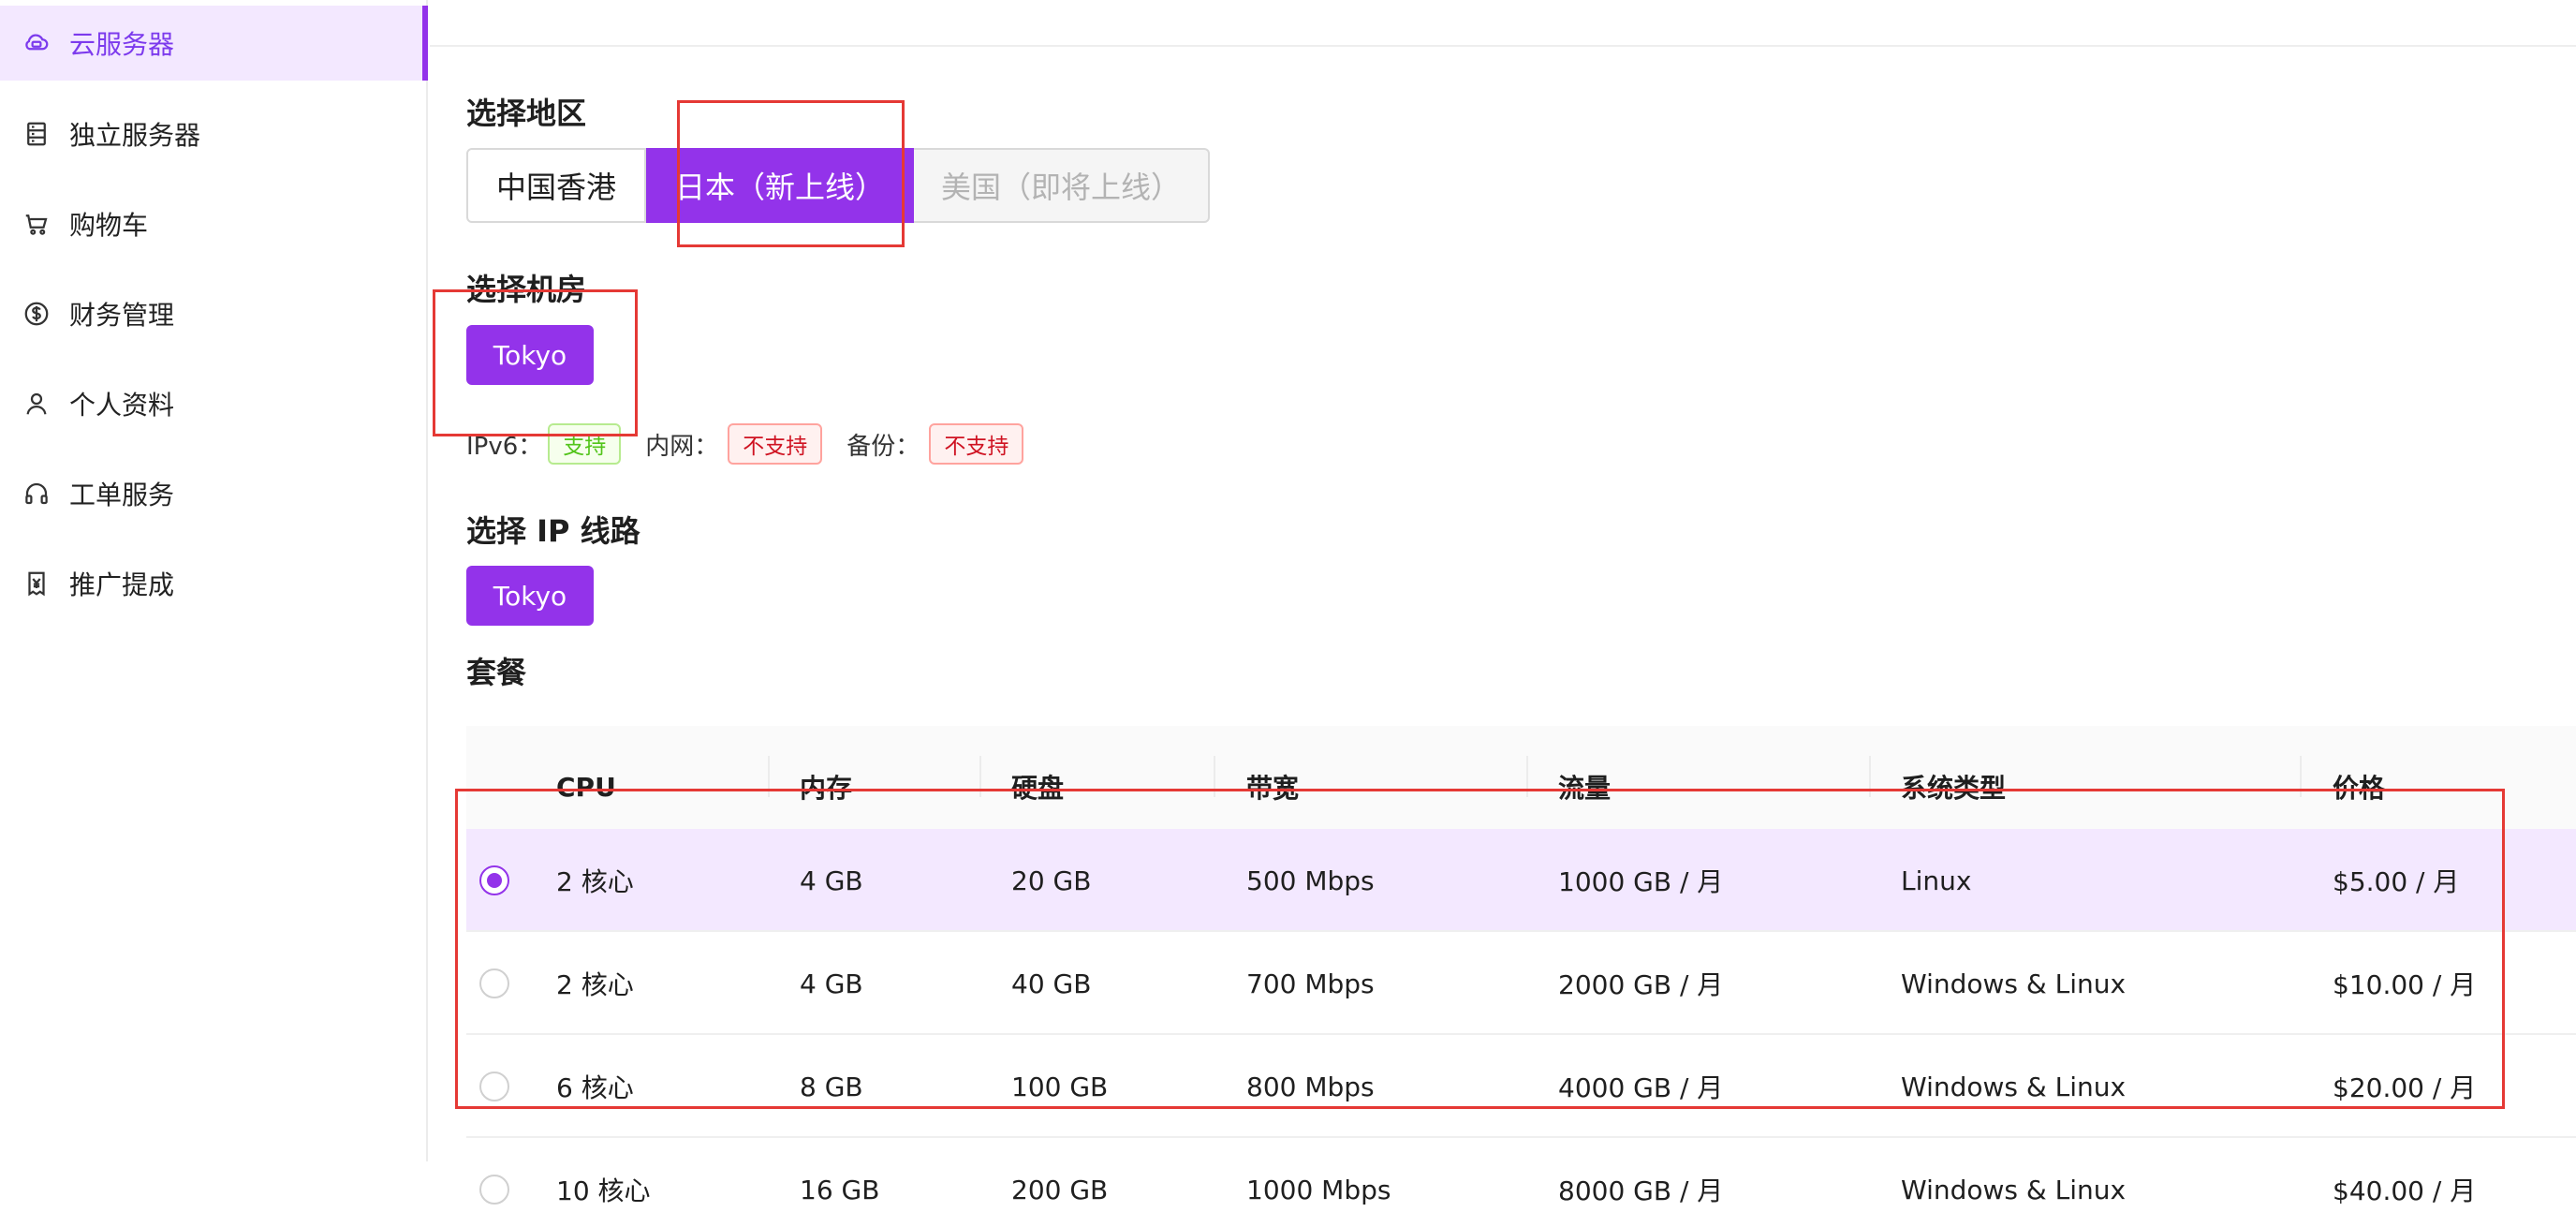 This screenshot has width=2576, height=1227. Describe the element at coordinates (1038, 788) in the screenshot. I see `column-header-disk: 硬盘` at that location.